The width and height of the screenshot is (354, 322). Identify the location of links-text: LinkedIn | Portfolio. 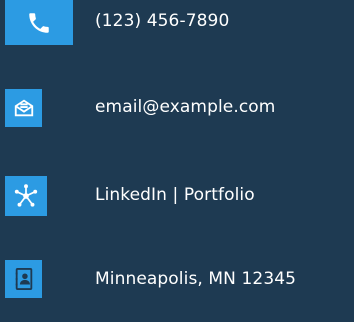
(175, 195).